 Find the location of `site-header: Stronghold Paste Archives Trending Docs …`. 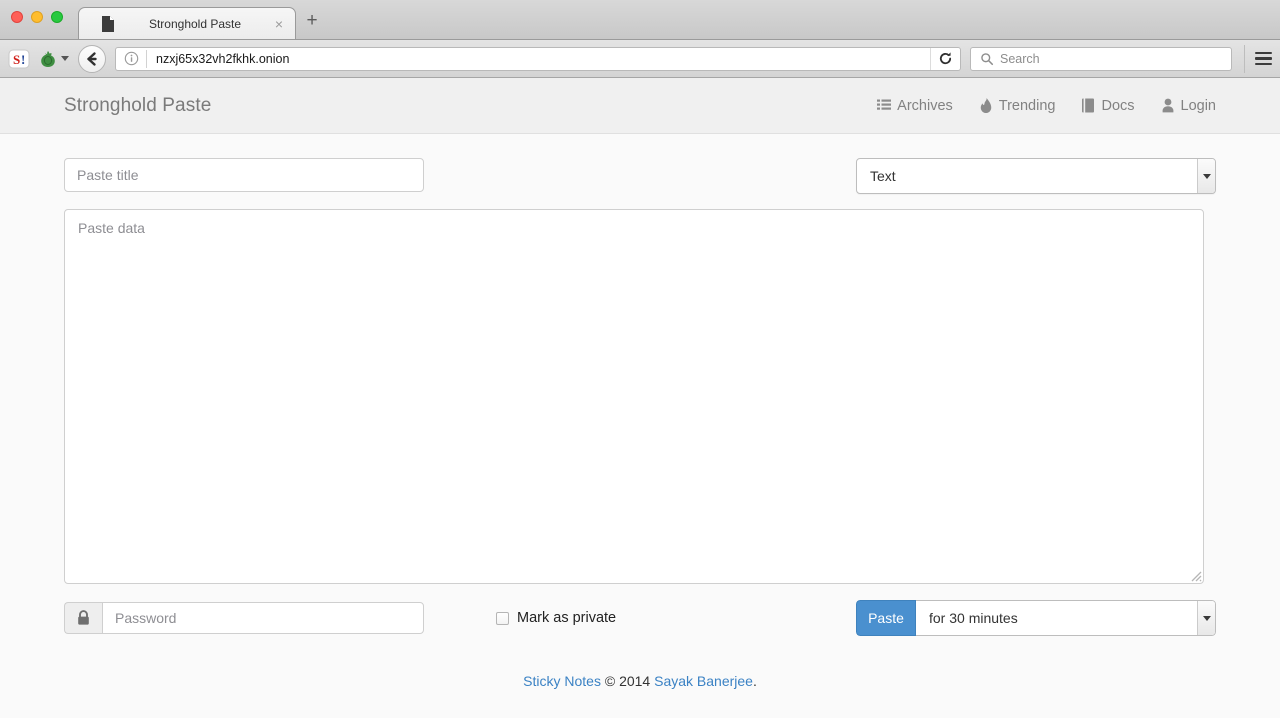

site-header: Stronghold Paste Archives Trending Docs … is located at coordinates (640, 106).